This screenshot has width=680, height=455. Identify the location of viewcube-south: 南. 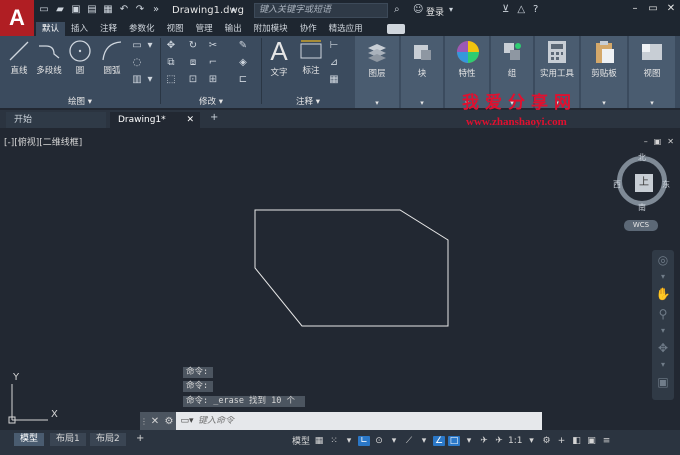
(642, 207).